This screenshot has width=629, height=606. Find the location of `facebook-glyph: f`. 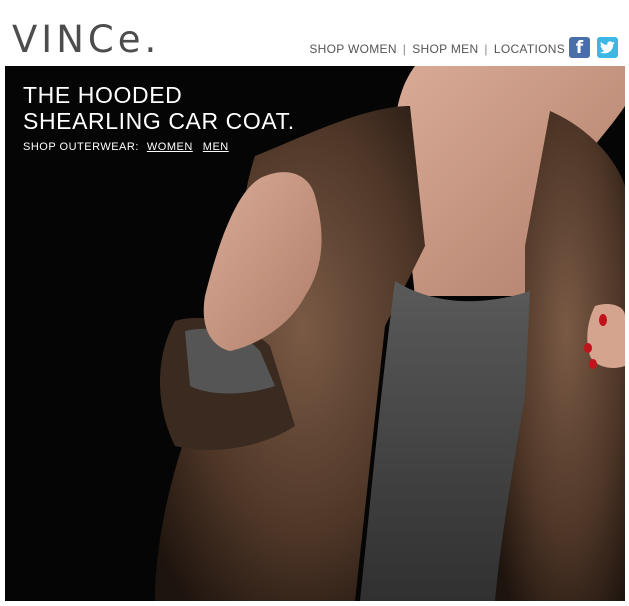

facebook-glyph: f is located at coordinates (579, 47).